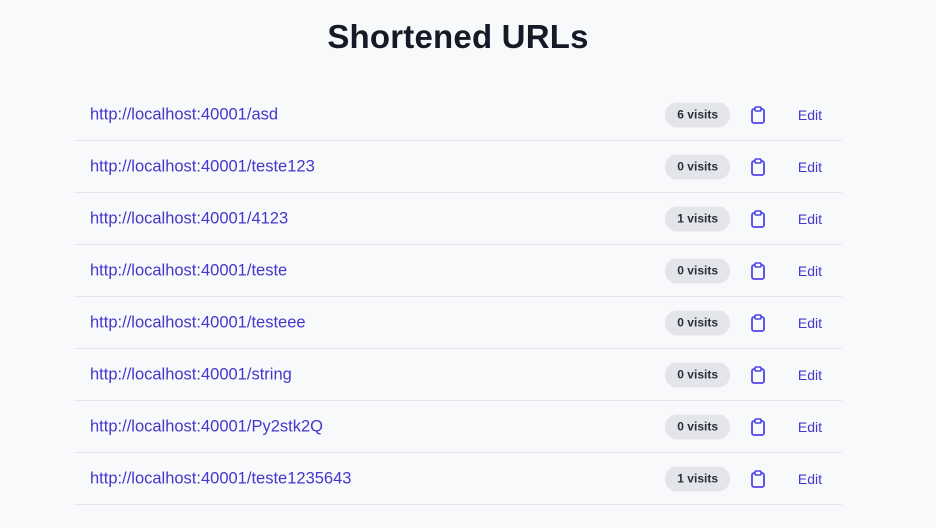 The height and width of the screenshot is (528, 936). Describe the element at coordinates (188, 270) in the screenshot. I see `short-url-link: http://localhost:40001/teste` at that location.